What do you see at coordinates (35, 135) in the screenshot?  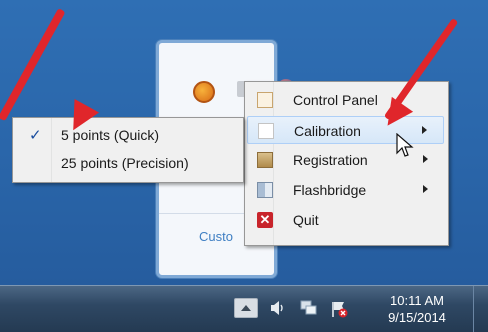 I see `checkmark-icon: ✓` at bounding box center [35, 135].